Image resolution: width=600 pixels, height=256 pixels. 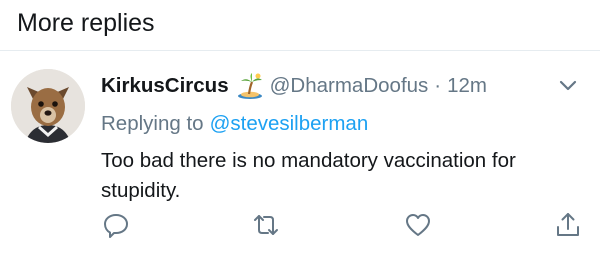 I want to click on replying-to-mention: @stevesilberman, so click(x=289, y=124).